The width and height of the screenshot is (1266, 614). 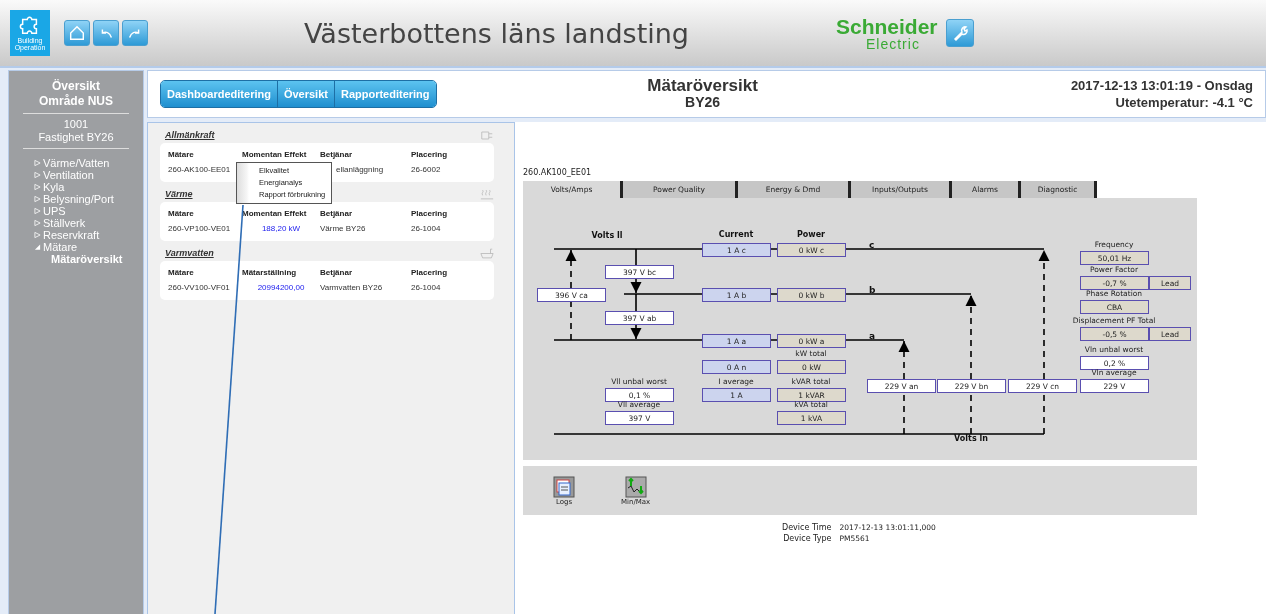 What do you see at coordinates (959, 33) in the screenshot?
I see `tools-button` at bounding box center [959, 33].